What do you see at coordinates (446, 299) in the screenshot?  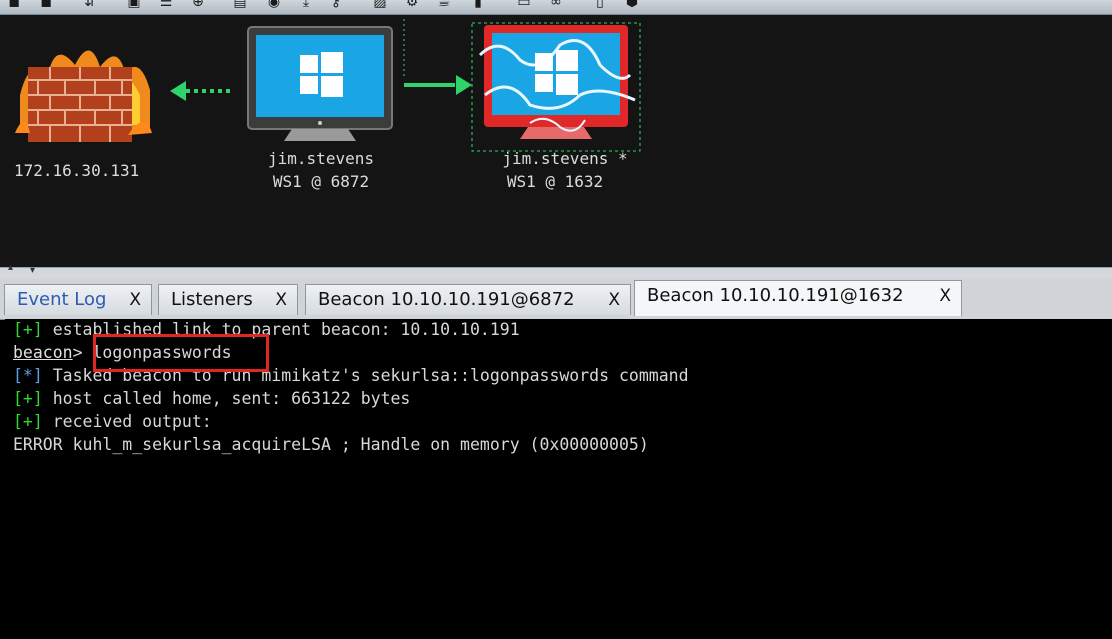 I see `tab-label: Beacon 10.10.10.191@6872` at bounding box center [446, 299].